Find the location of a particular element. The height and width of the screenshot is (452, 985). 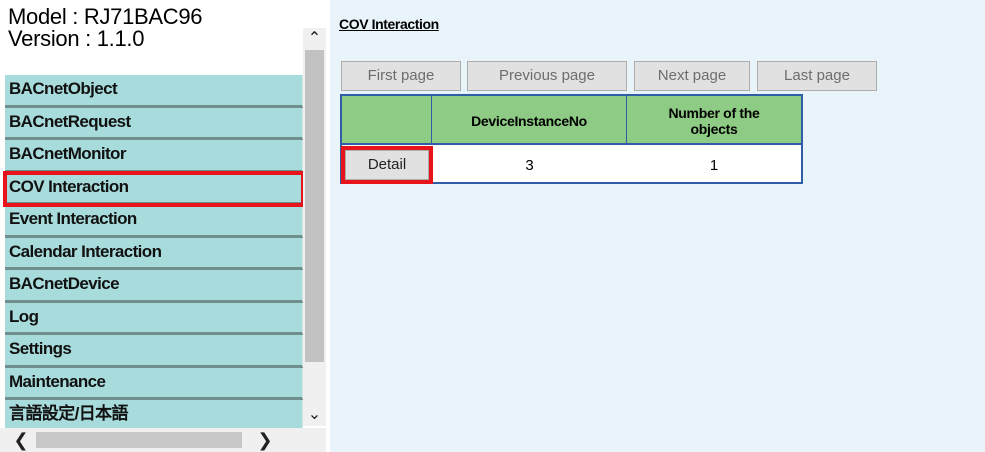

scroll-up-icon: ⌃ is located at coordinates (314, 39).